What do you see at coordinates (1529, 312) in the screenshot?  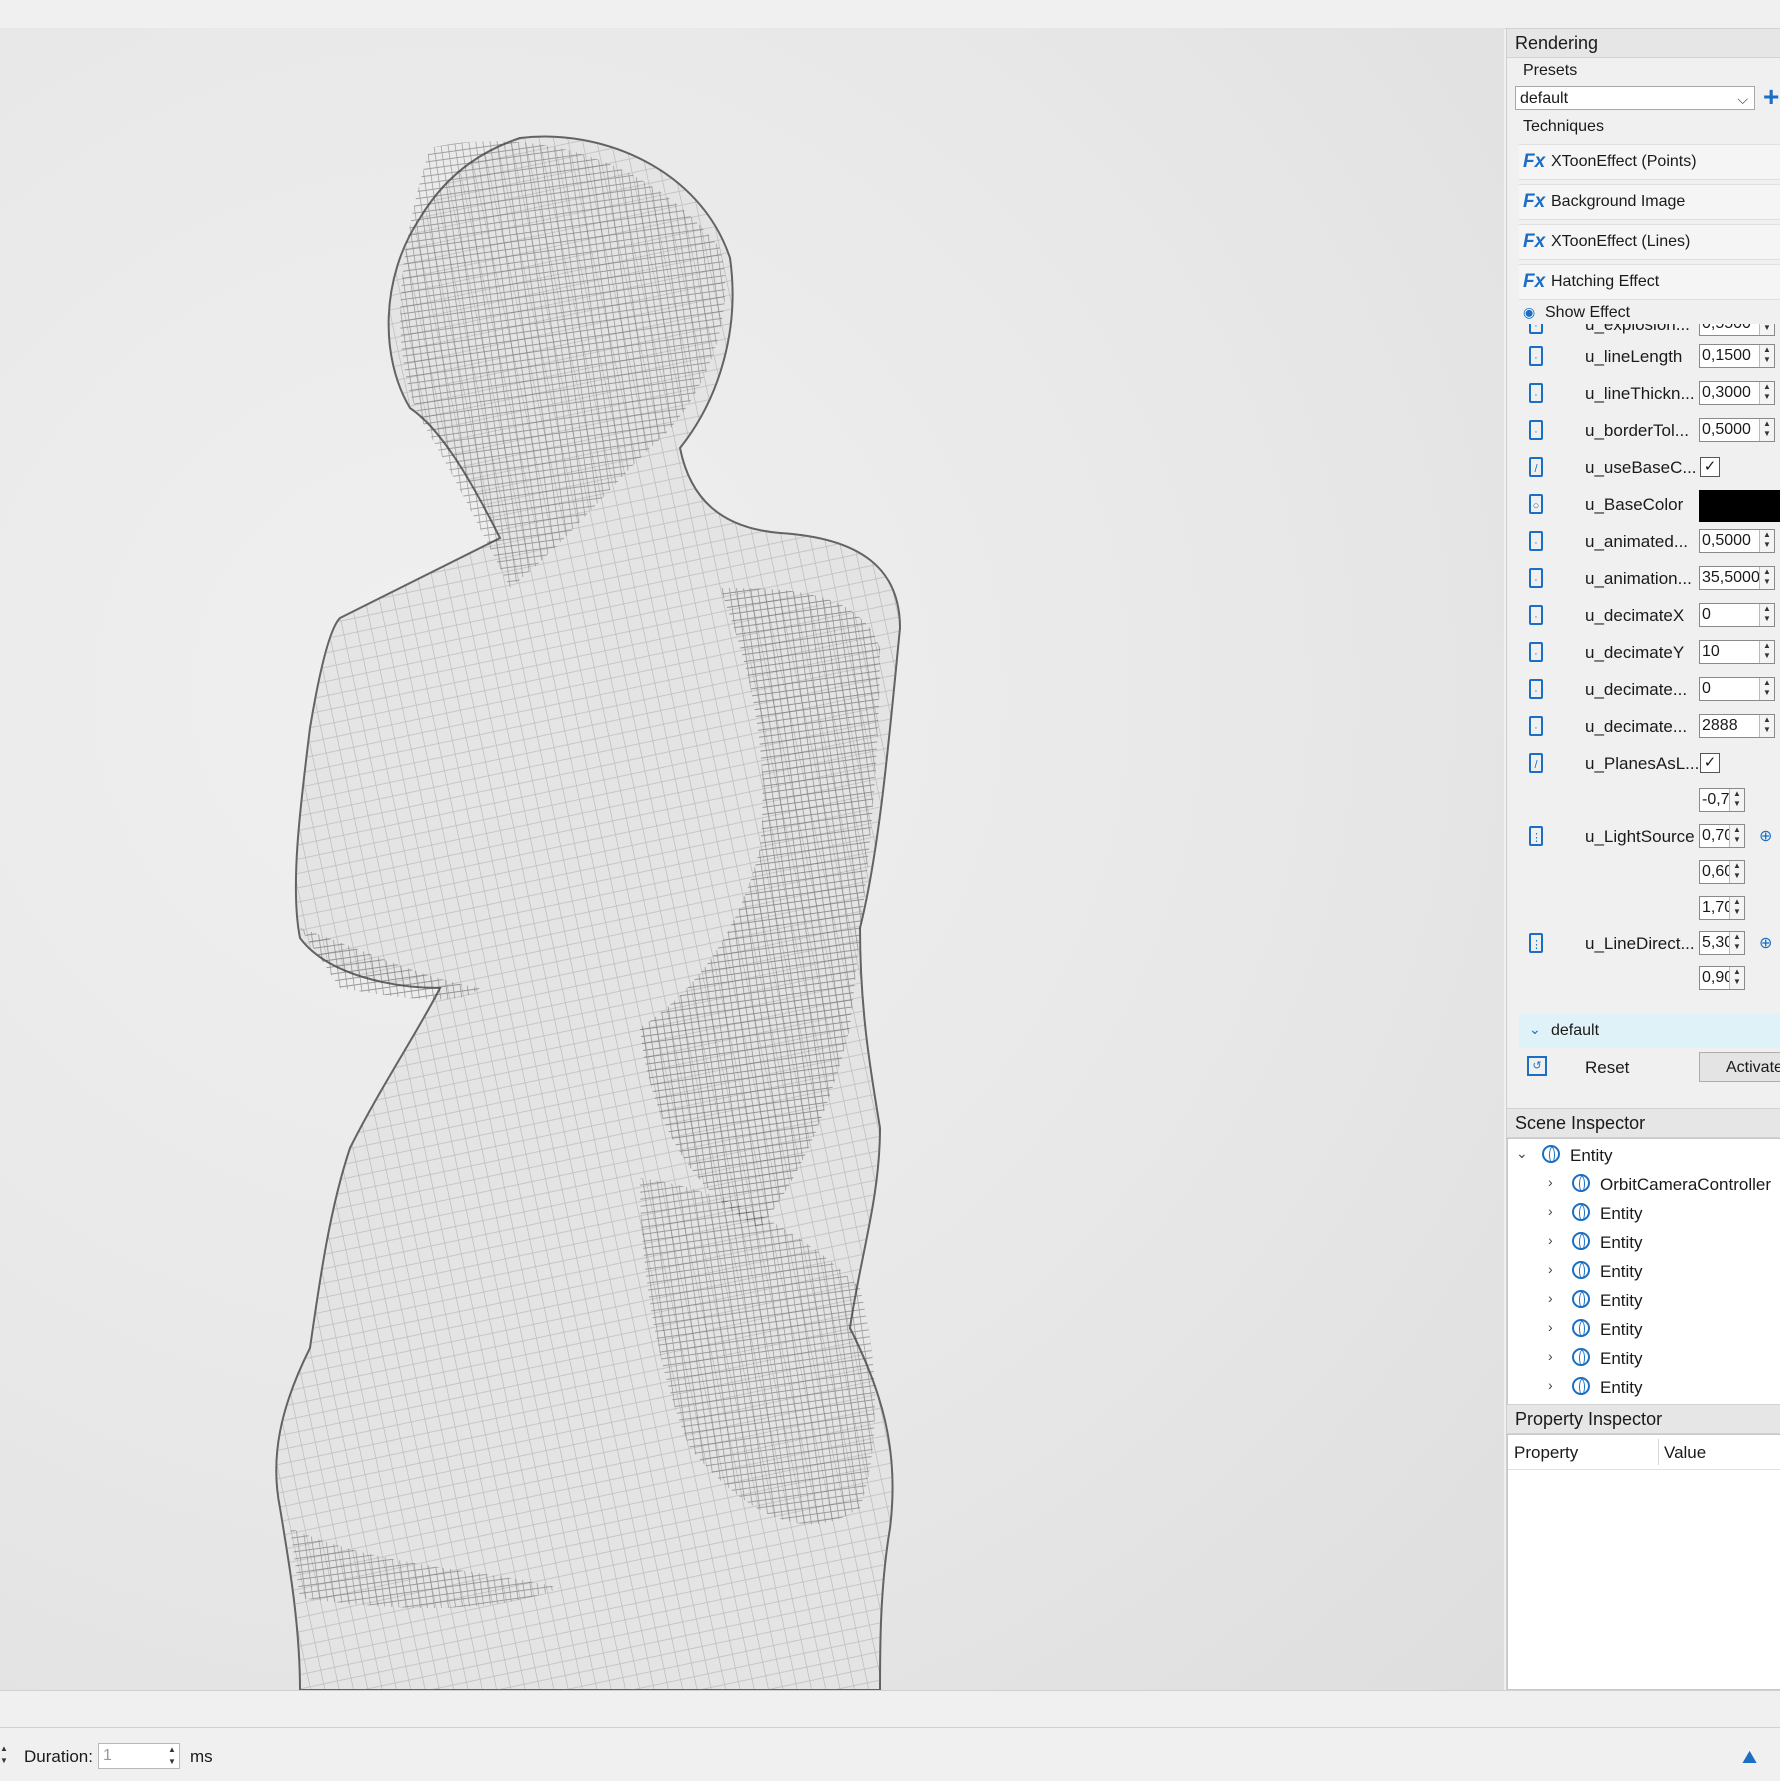 I see `eye-icon: ◉` at bounding box center [1529, 312].